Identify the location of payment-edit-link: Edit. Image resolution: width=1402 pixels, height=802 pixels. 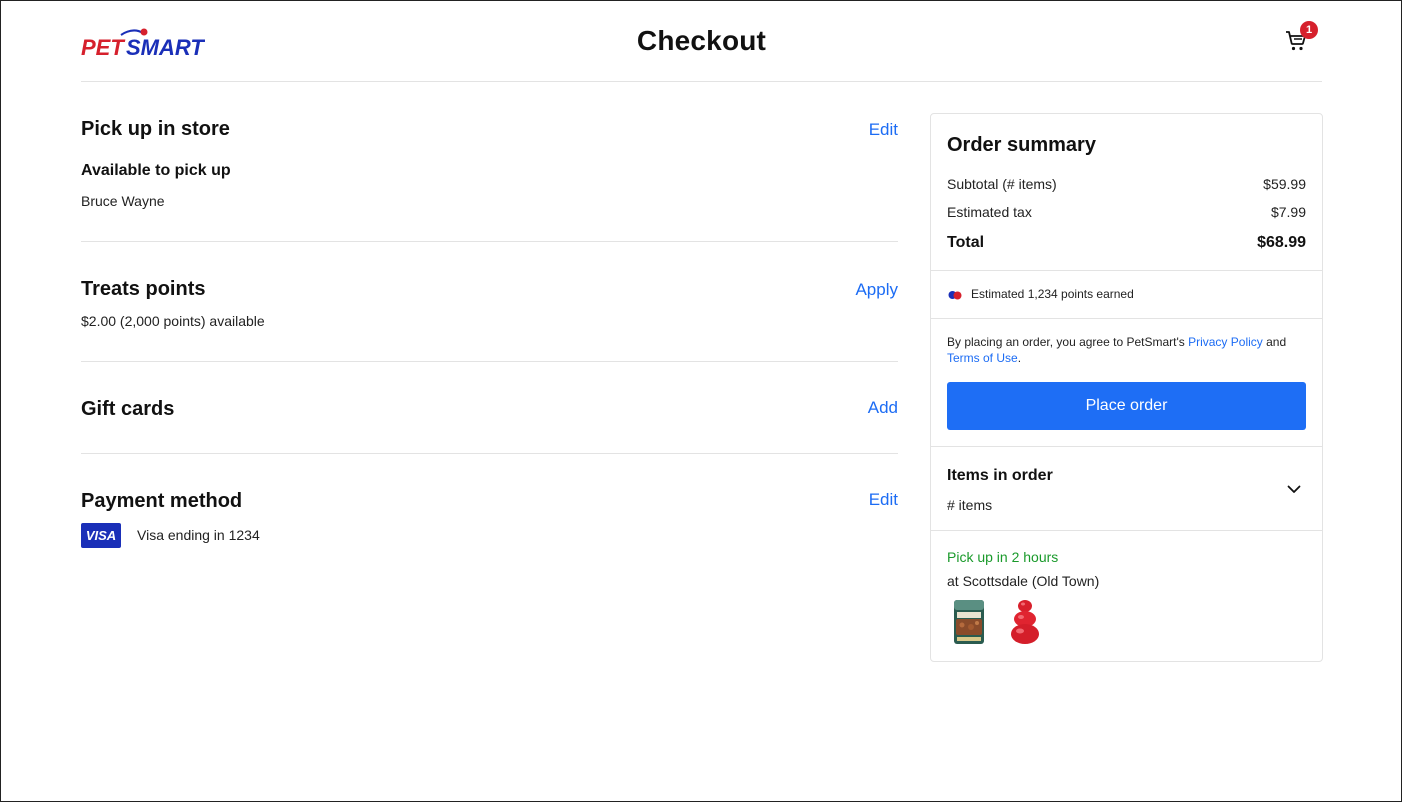
(883, 500).